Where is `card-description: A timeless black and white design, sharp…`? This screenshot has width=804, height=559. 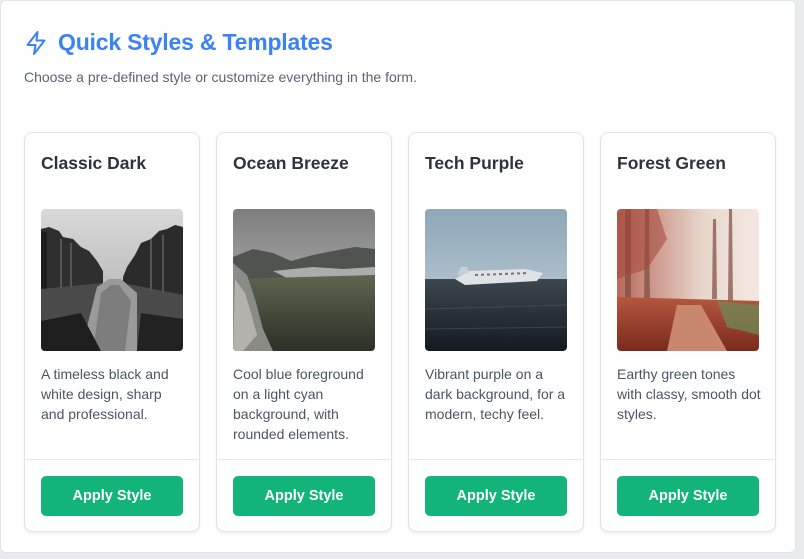 card-description: A timeless black and white design, sharp… is located at coordinates (105, 394).